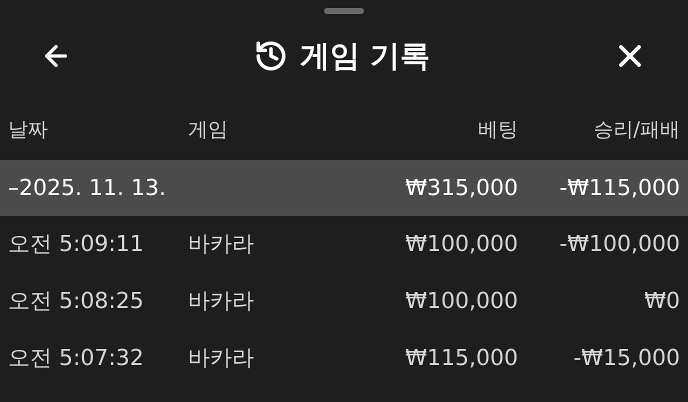 This screenshot has height=402, width=688. What do you see at coordinates (76, 302) in the screenshot?
I see `time-cell-text: 오전 5:08:25` at bounding box center [76, 302].